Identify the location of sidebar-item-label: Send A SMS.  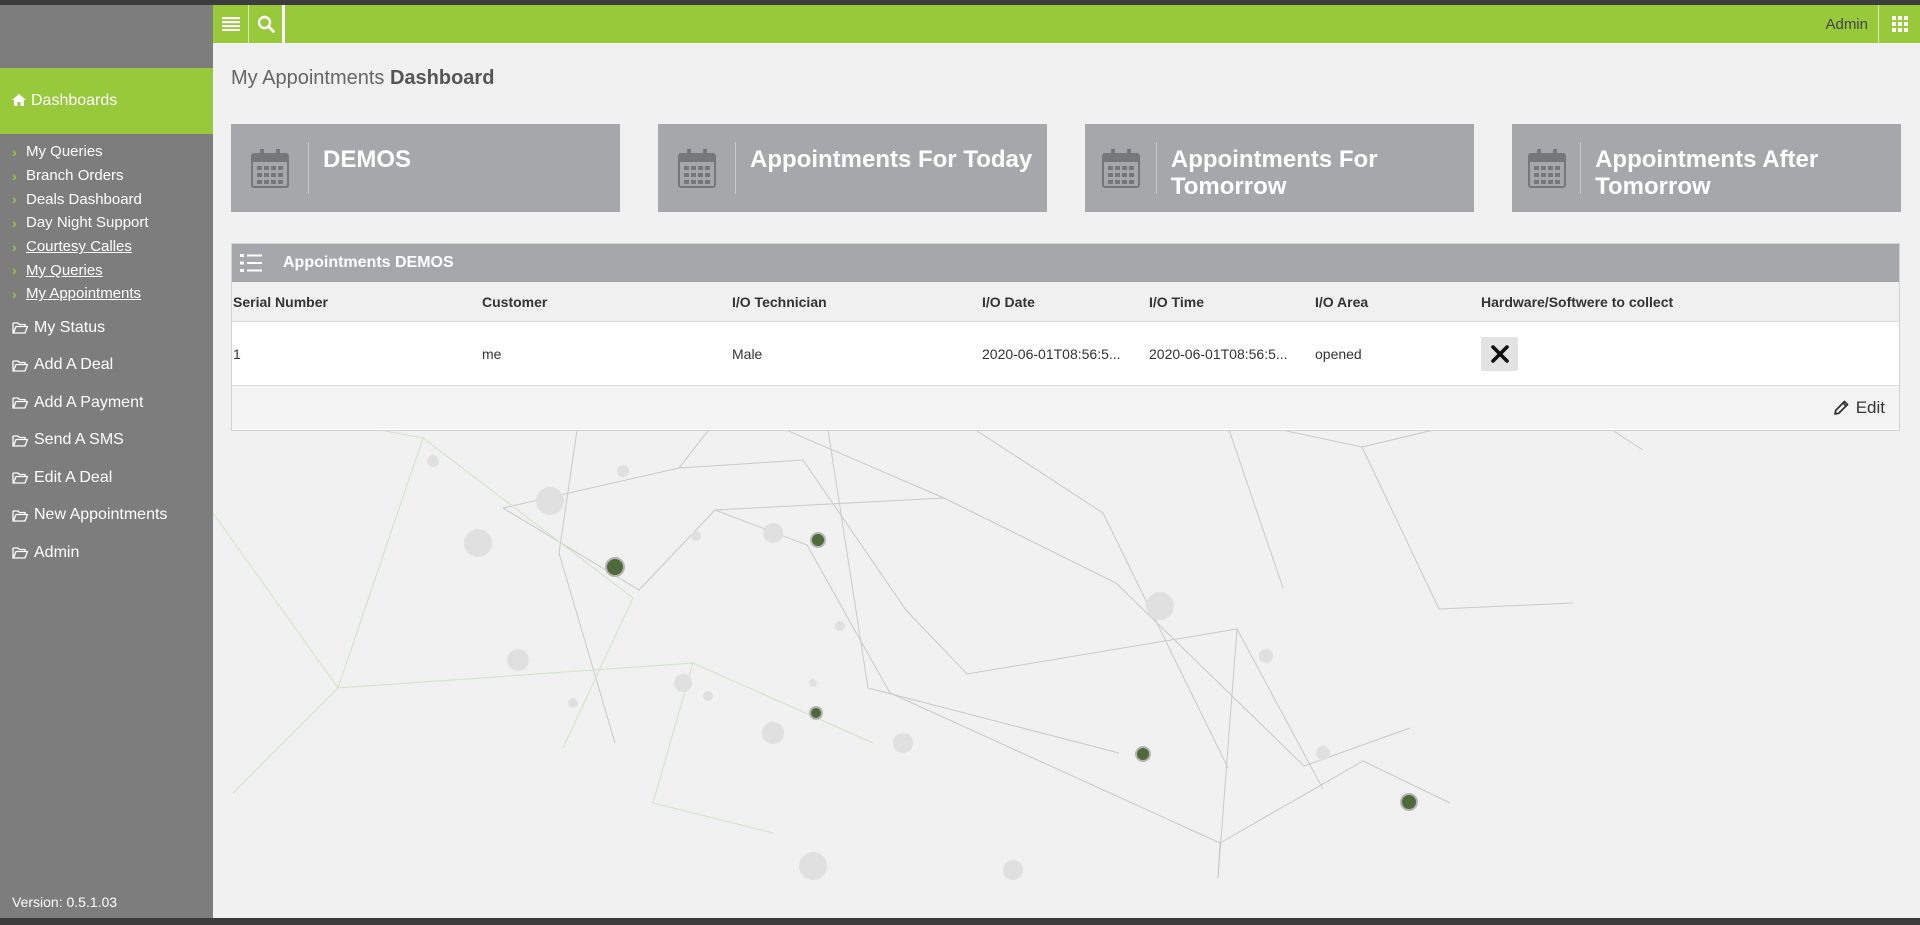
(79, 440).